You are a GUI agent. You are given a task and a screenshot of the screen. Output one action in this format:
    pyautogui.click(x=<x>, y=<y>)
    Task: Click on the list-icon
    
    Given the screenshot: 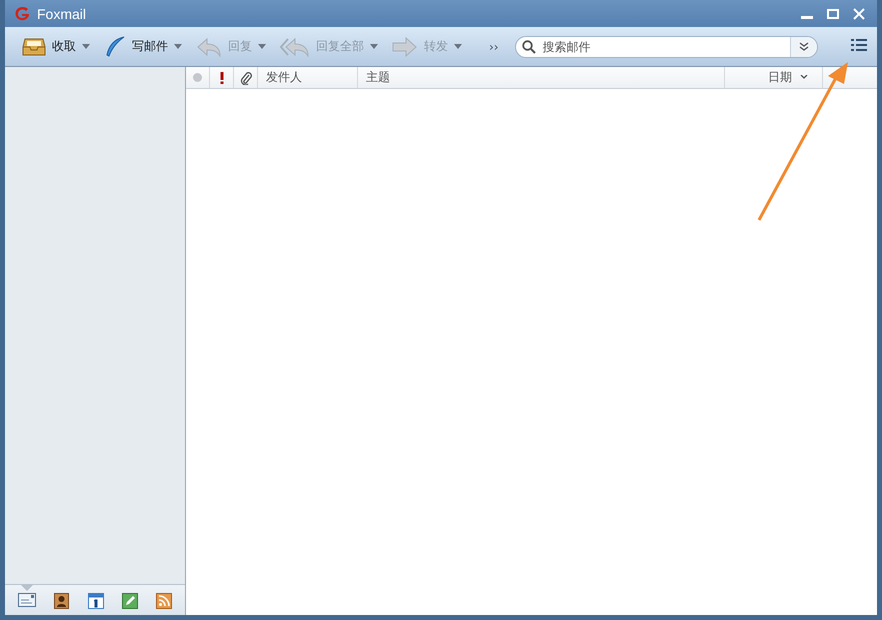 What is the action you would take?
    pyautogui.click(x=859, y=45)
    